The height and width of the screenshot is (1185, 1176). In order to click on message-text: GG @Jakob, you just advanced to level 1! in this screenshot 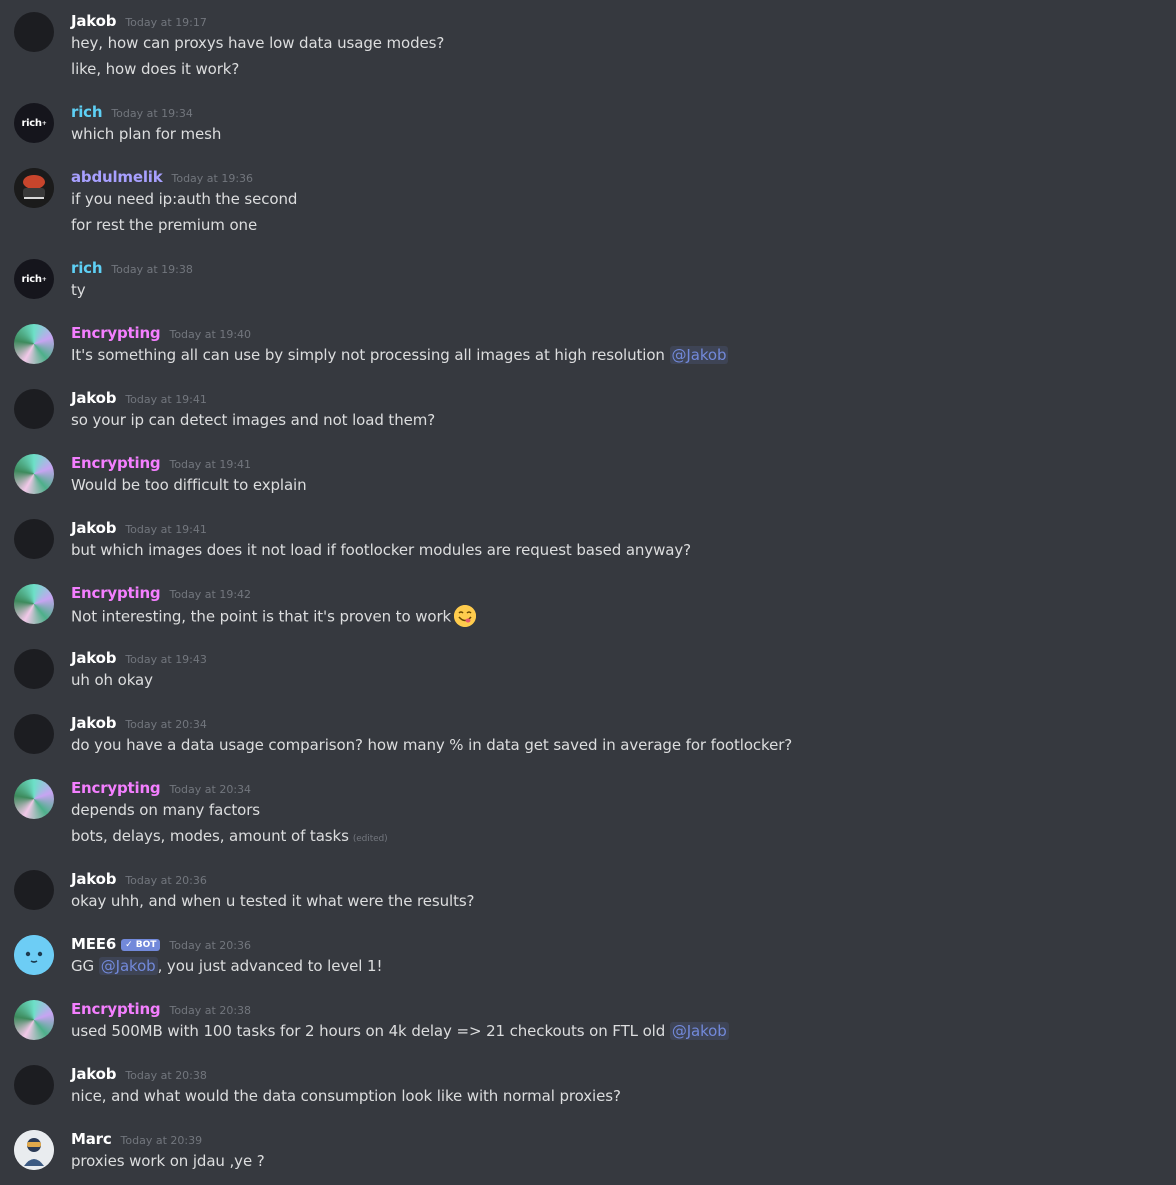, I will do `click(226, 966)`.